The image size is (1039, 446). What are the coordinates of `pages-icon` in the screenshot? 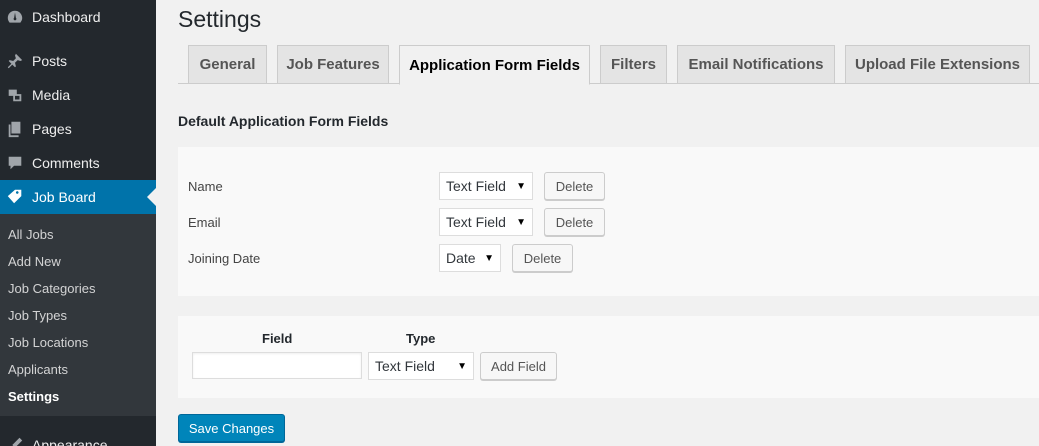 It's located at (15, 129).